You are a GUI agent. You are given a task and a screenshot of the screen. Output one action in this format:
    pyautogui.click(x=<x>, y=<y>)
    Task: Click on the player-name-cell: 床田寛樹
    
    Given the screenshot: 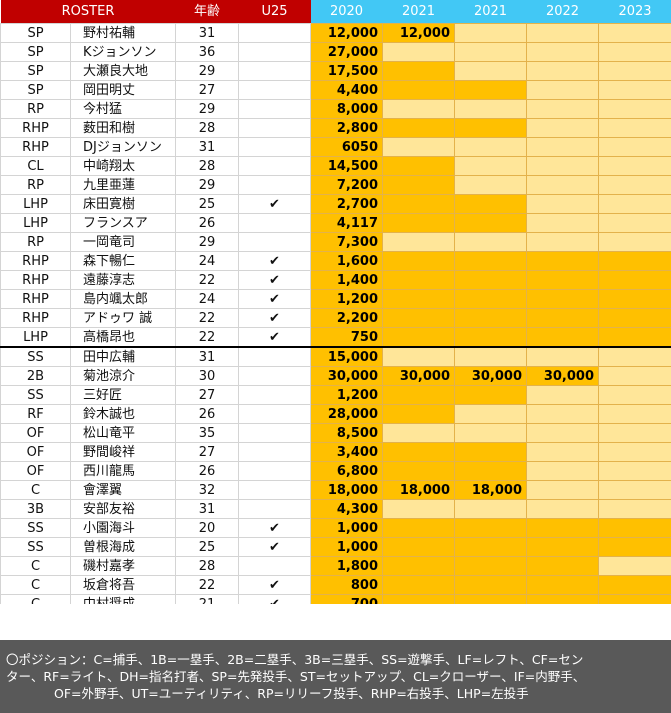 What is the action you would take?
    pyautogui.click(x=123, y=204)
    